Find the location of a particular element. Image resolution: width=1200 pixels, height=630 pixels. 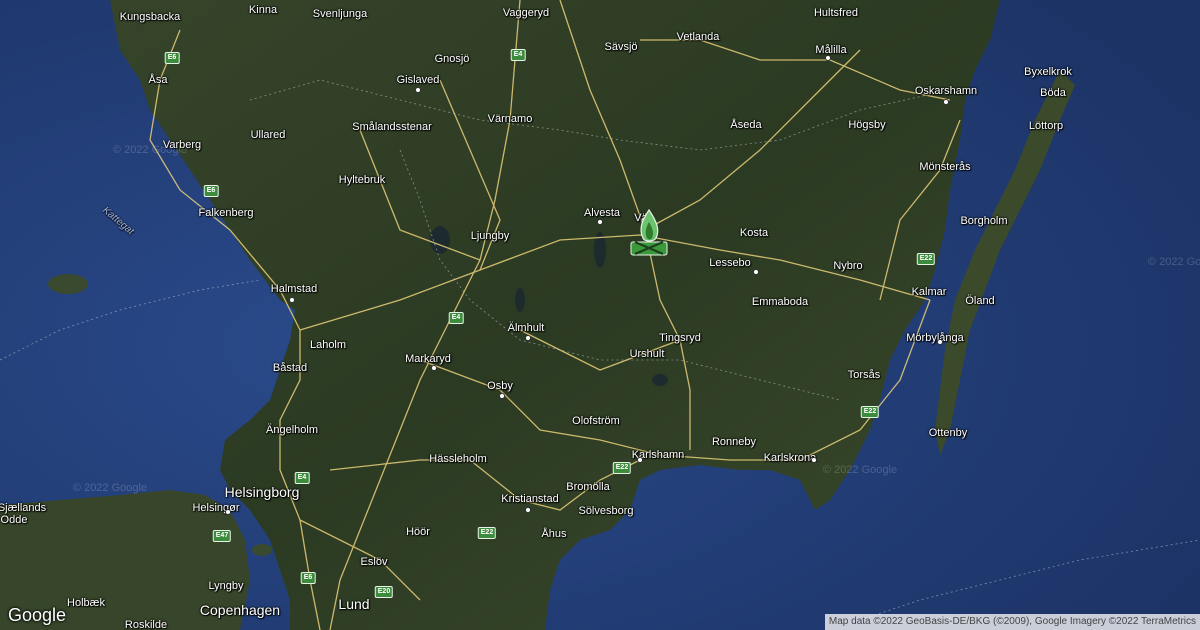

place-label: Torsås is located at coordinates (864, 375).